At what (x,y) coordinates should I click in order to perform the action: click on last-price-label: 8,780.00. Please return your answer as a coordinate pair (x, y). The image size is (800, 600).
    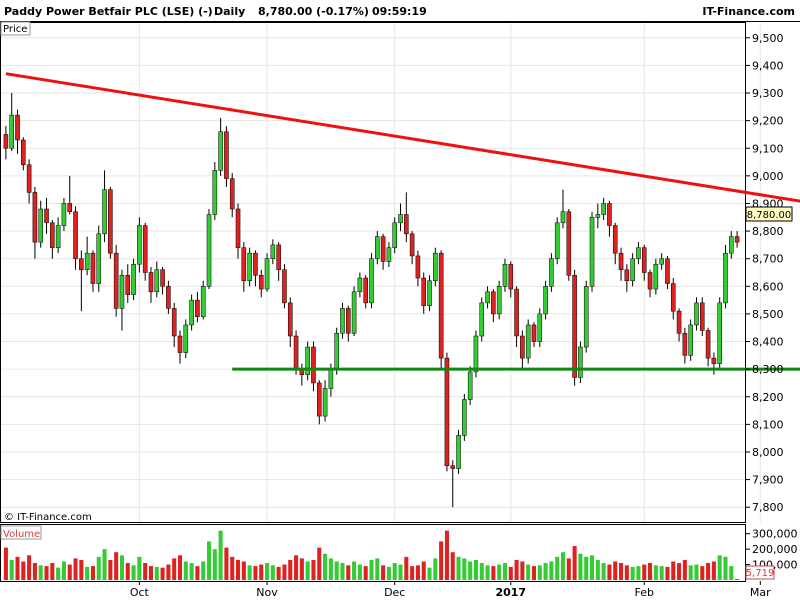
    Looking at the image, I should click on (769, 215).